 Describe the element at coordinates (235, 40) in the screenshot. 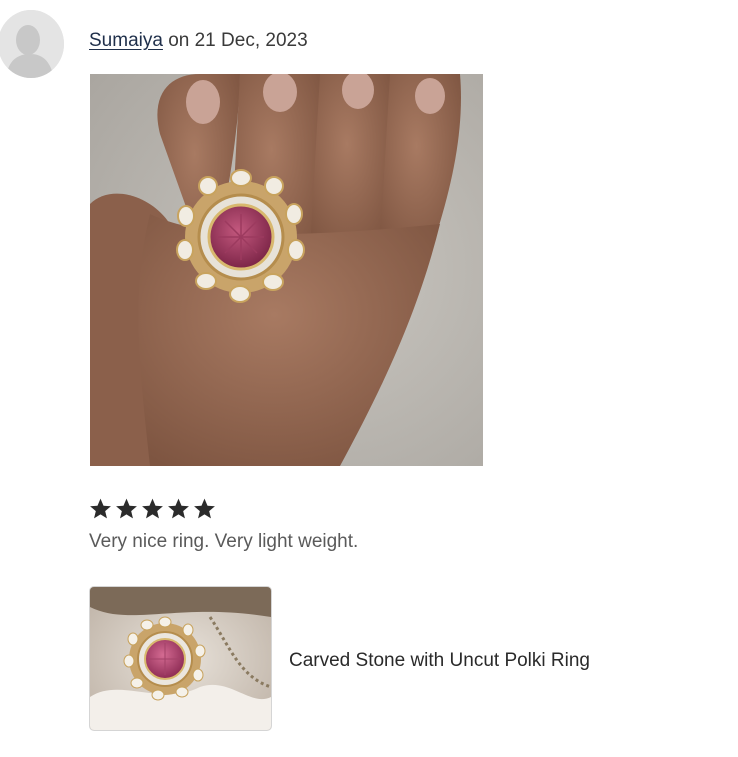

I see `review-date: on 21 Dec, 2023` at that location.